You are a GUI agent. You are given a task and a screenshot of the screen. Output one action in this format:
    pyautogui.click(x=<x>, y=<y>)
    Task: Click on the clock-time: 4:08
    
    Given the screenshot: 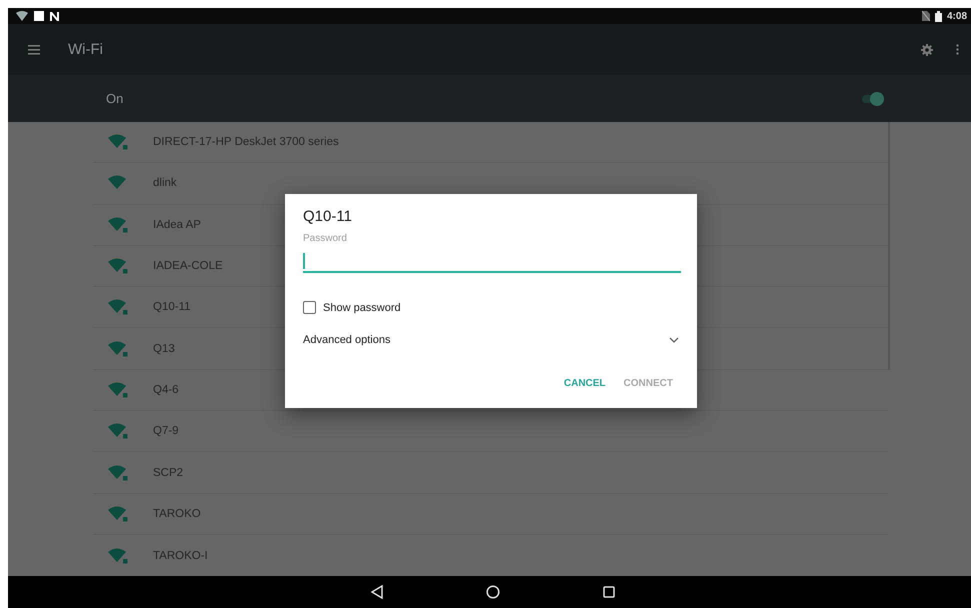 What is the action you would take?
    pyautogui.click(x=956, y=16)
    